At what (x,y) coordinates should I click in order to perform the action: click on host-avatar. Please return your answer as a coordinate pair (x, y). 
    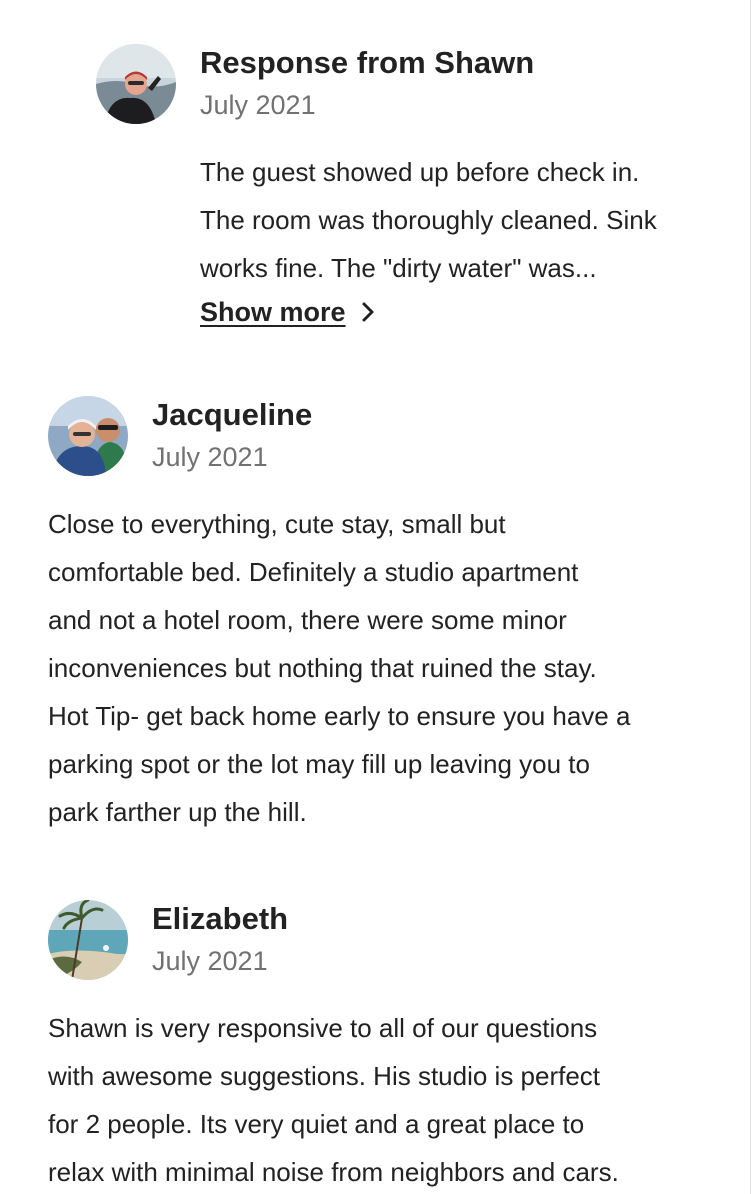
    Looking at the image, I should click on (136, 84).